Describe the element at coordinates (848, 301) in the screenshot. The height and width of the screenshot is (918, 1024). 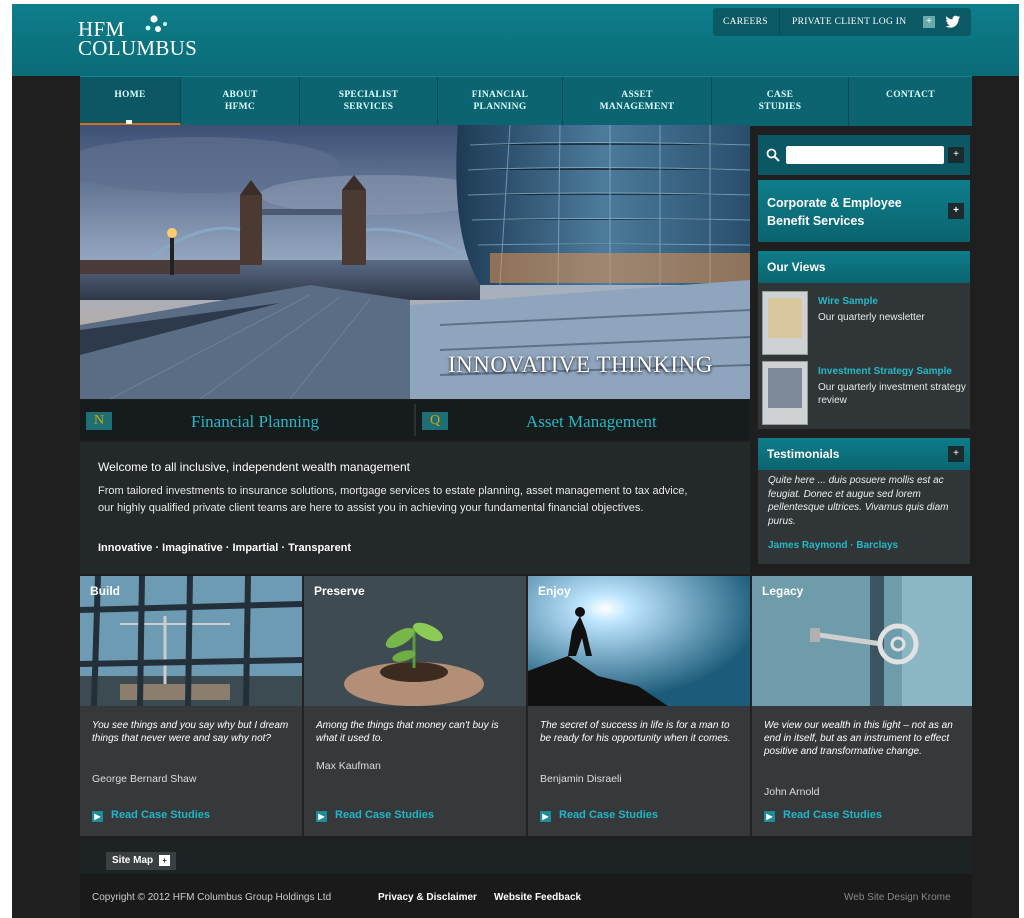
I see `view-item-title: Wire Sample` at that location.